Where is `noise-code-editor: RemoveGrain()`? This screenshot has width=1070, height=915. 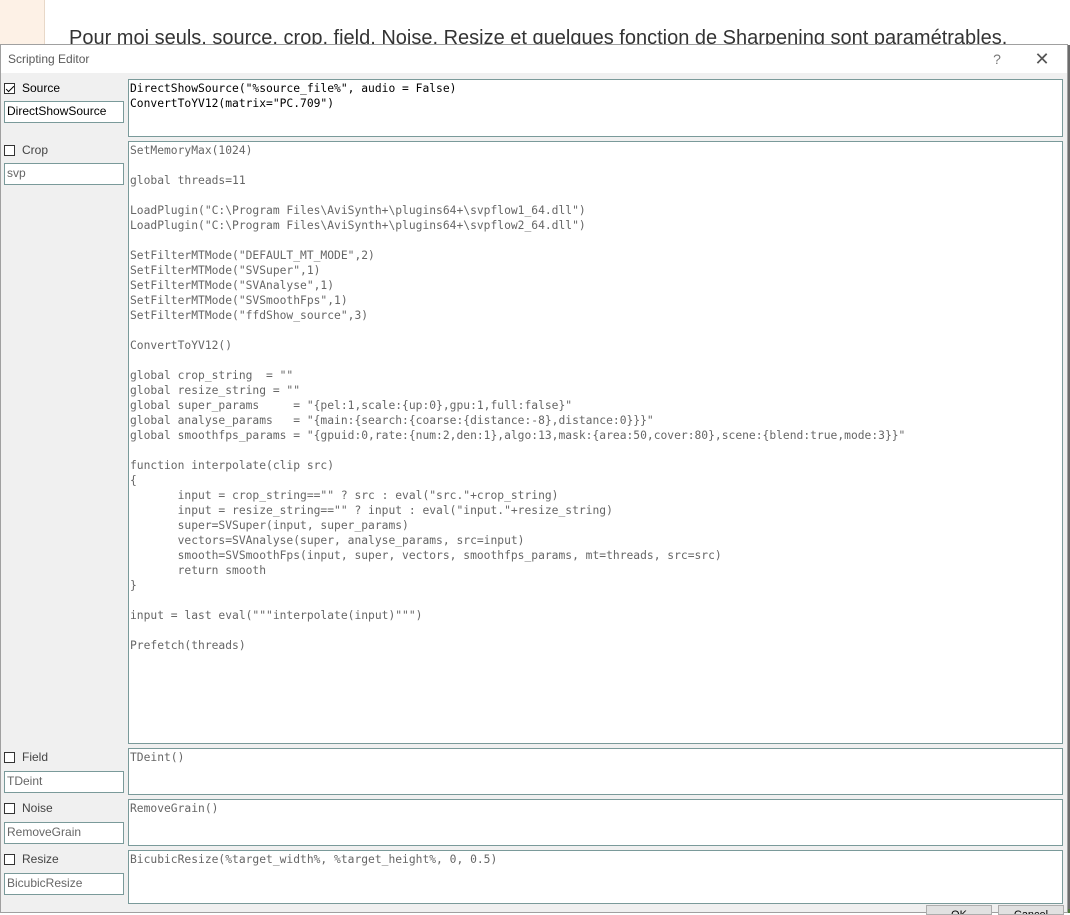 noise-code-editor: RemoveGrain() is located at coordinates (595, 822).